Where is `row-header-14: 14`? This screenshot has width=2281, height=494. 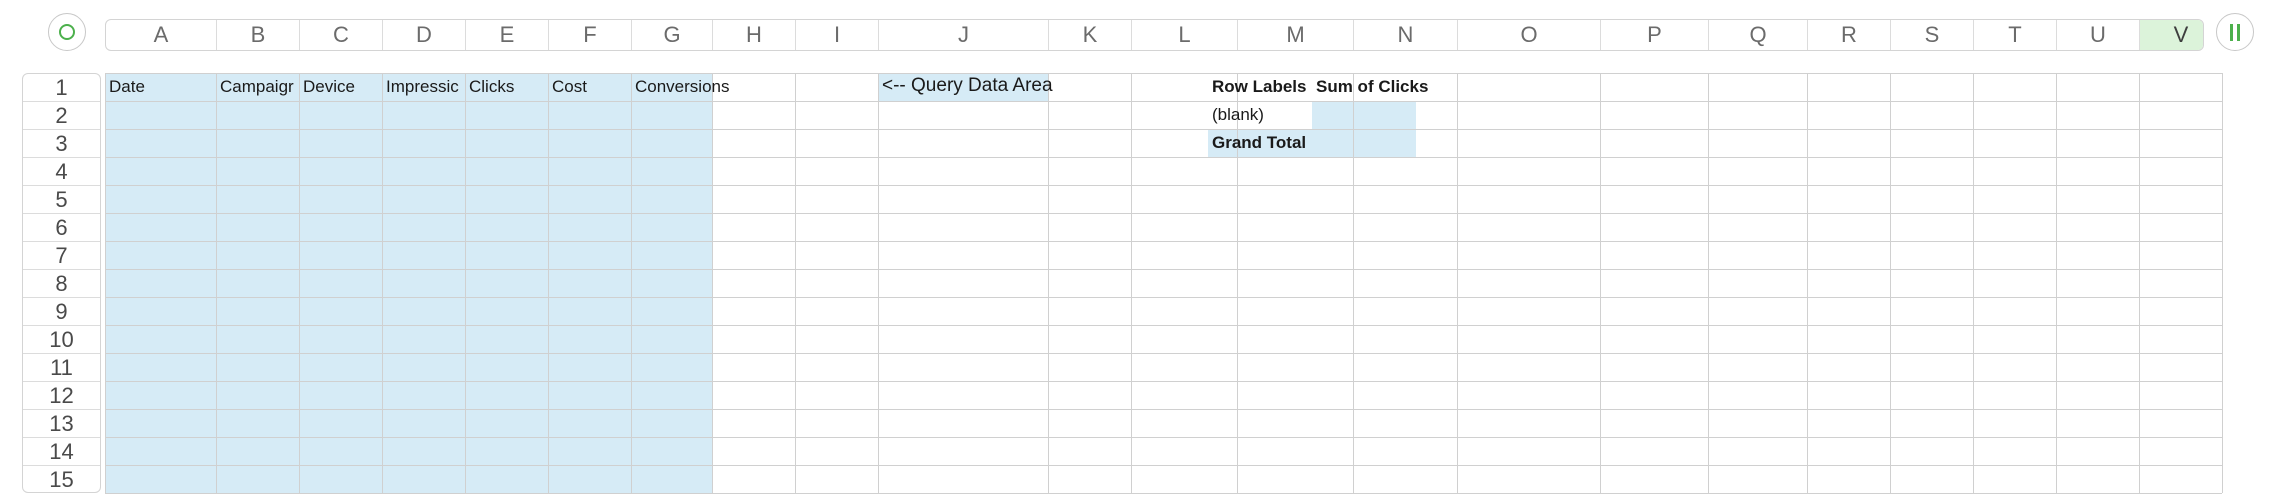 row-header-14: 14 is located at coordinates (61, 452).